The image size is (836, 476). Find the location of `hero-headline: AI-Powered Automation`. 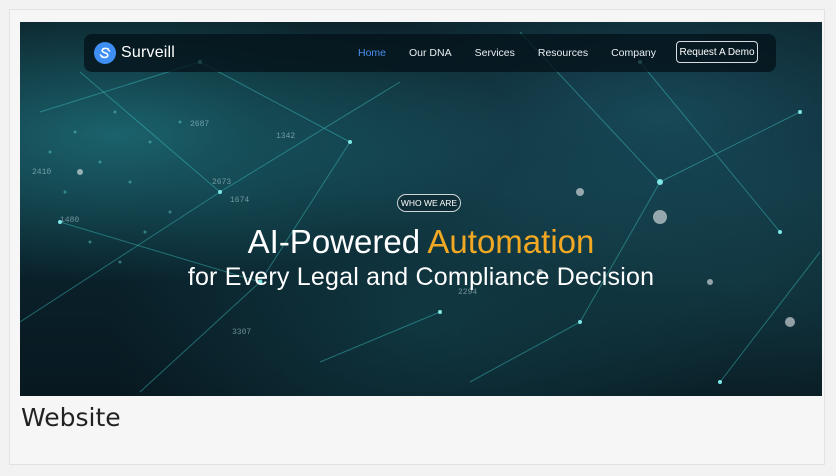

hero-headline: AI-Powered Automation is located at coordinates (421, 242).